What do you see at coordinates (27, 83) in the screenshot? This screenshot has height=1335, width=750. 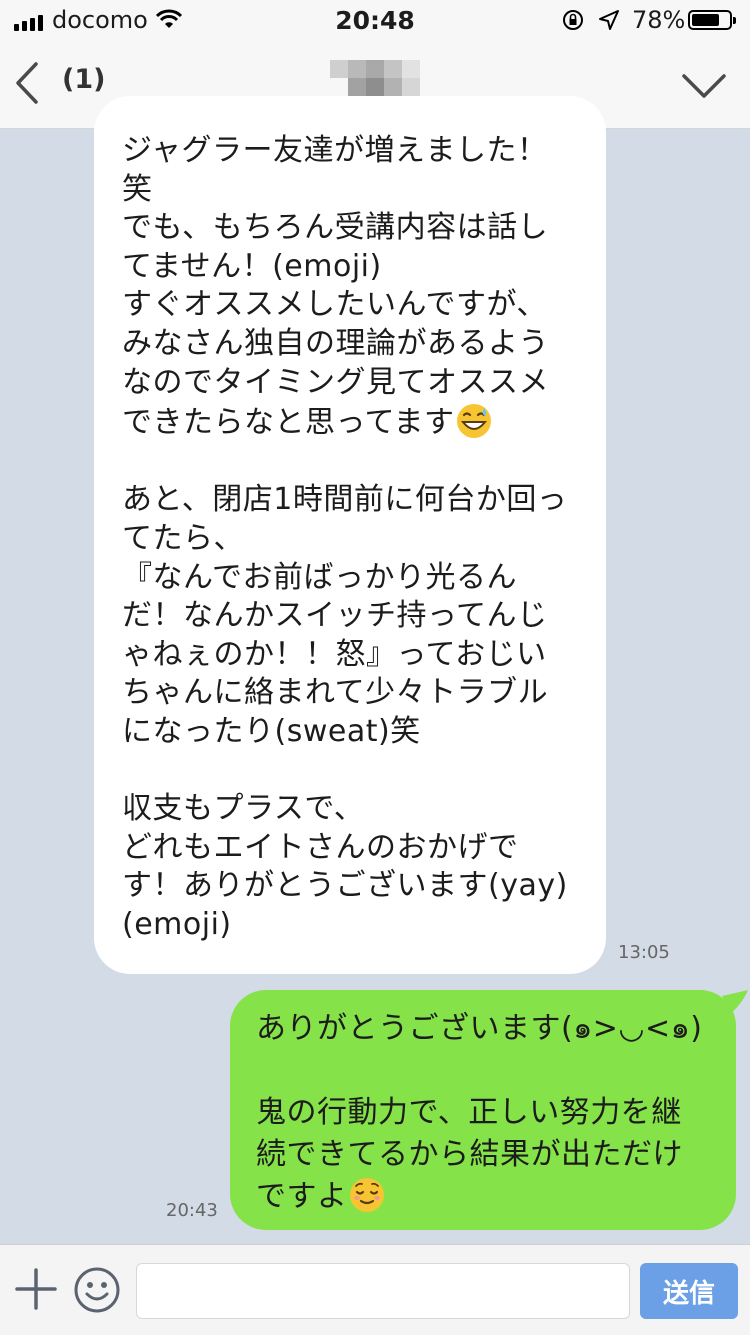 I see `chevron-left-icon` at bounding box center [27, 83].